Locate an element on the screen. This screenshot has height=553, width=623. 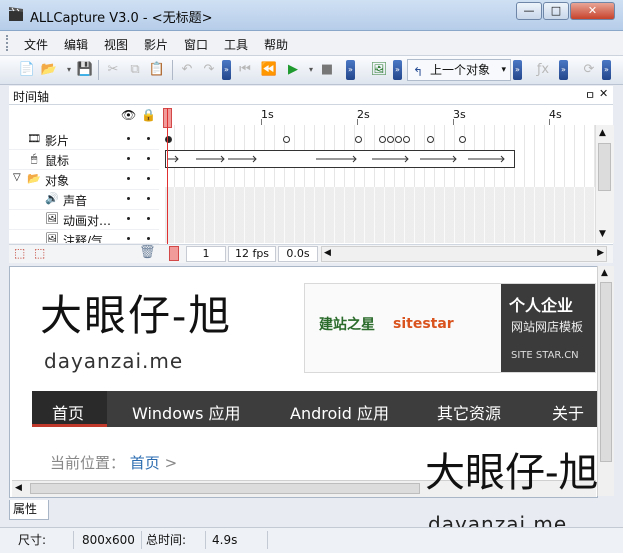
paste-icon: 📋 is located at coordinates (157, 70).